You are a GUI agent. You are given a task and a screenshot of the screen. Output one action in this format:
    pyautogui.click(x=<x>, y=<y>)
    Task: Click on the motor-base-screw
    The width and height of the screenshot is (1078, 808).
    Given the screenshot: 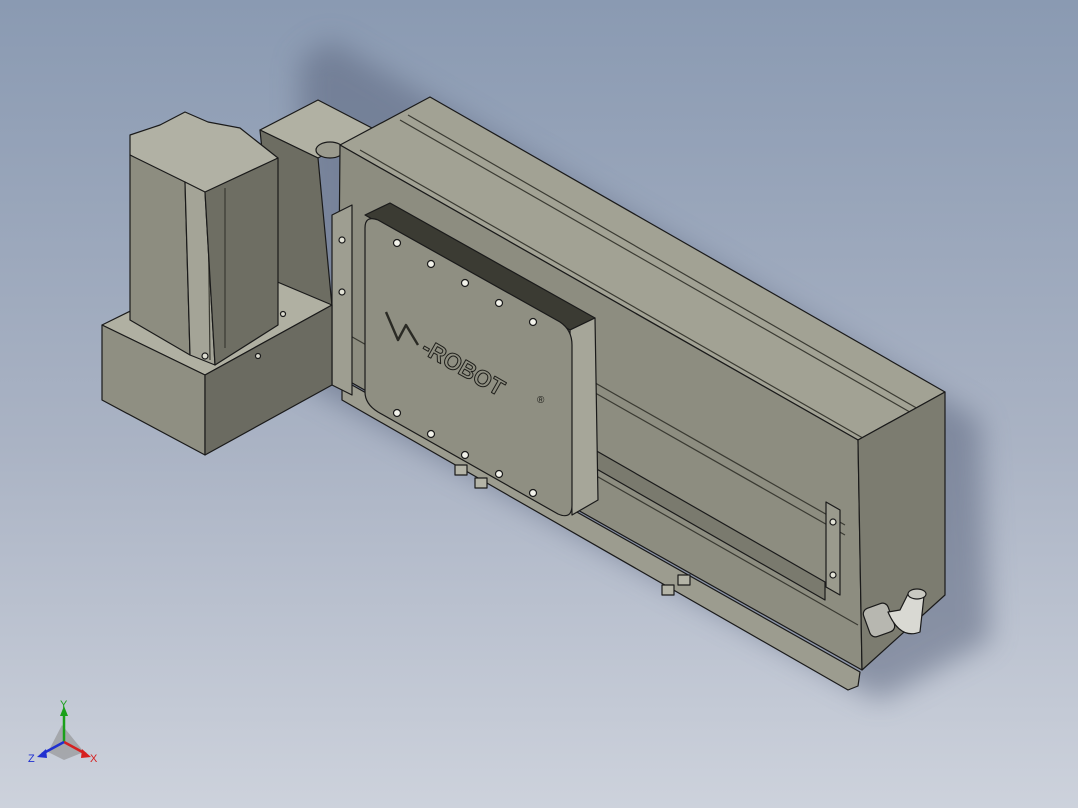 What is the action you would take?
    pyautogui.click(x=258, y=356)
    